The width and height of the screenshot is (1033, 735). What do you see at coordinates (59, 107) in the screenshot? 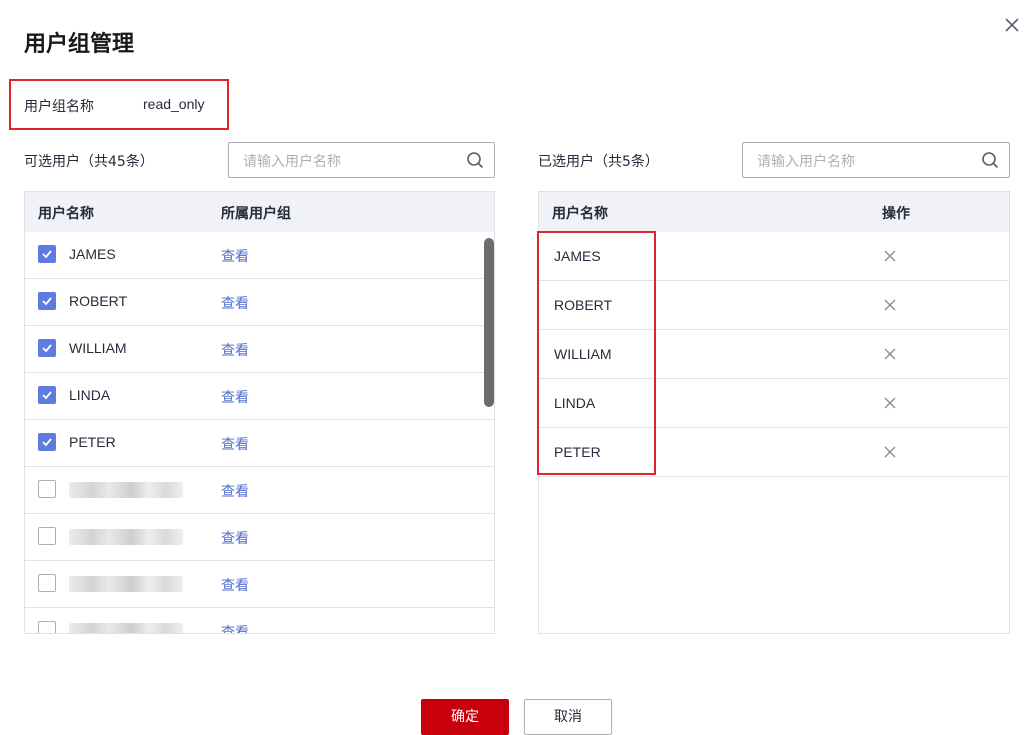
I see `group-name-label: 用户组名称` at bounding box center [59, 107].